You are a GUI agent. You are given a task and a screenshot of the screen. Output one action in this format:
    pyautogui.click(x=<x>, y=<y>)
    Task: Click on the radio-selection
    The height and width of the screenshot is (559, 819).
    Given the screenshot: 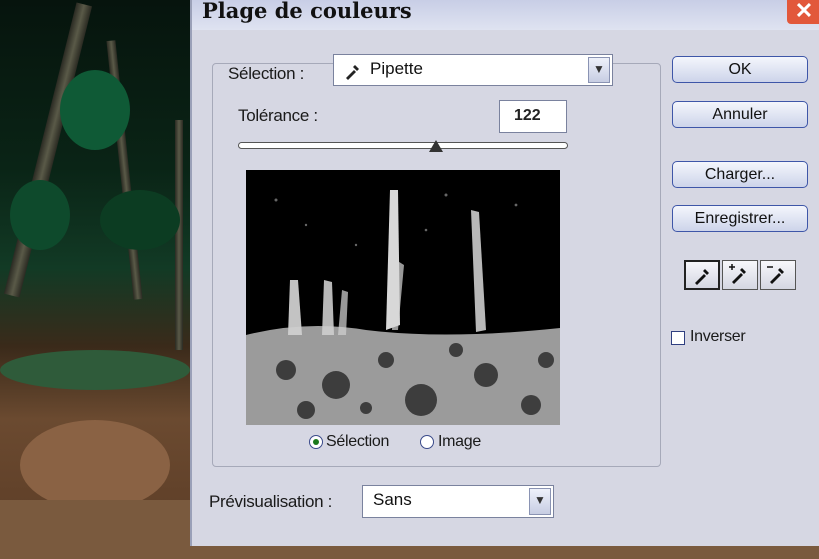 What is the action you would take?
    pyautogui.click(x=316, y=442)
    